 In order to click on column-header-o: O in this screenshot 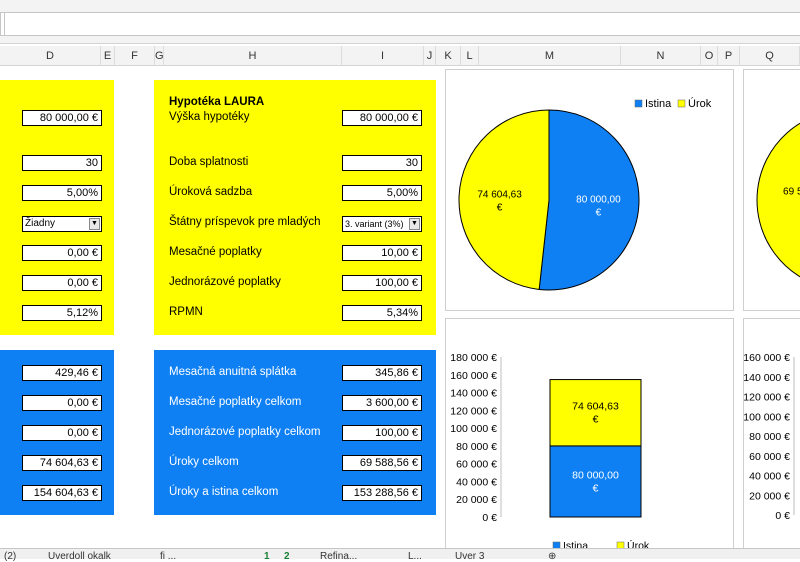, I will do `click(709, 56)`.